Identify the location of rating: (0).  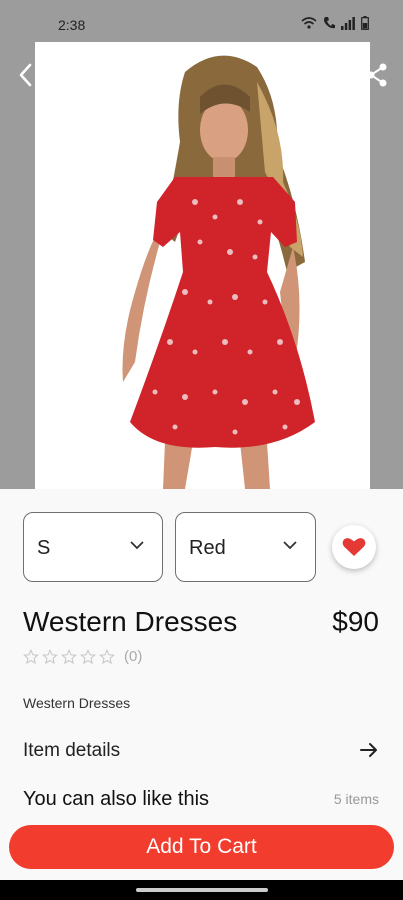
(82, 656).